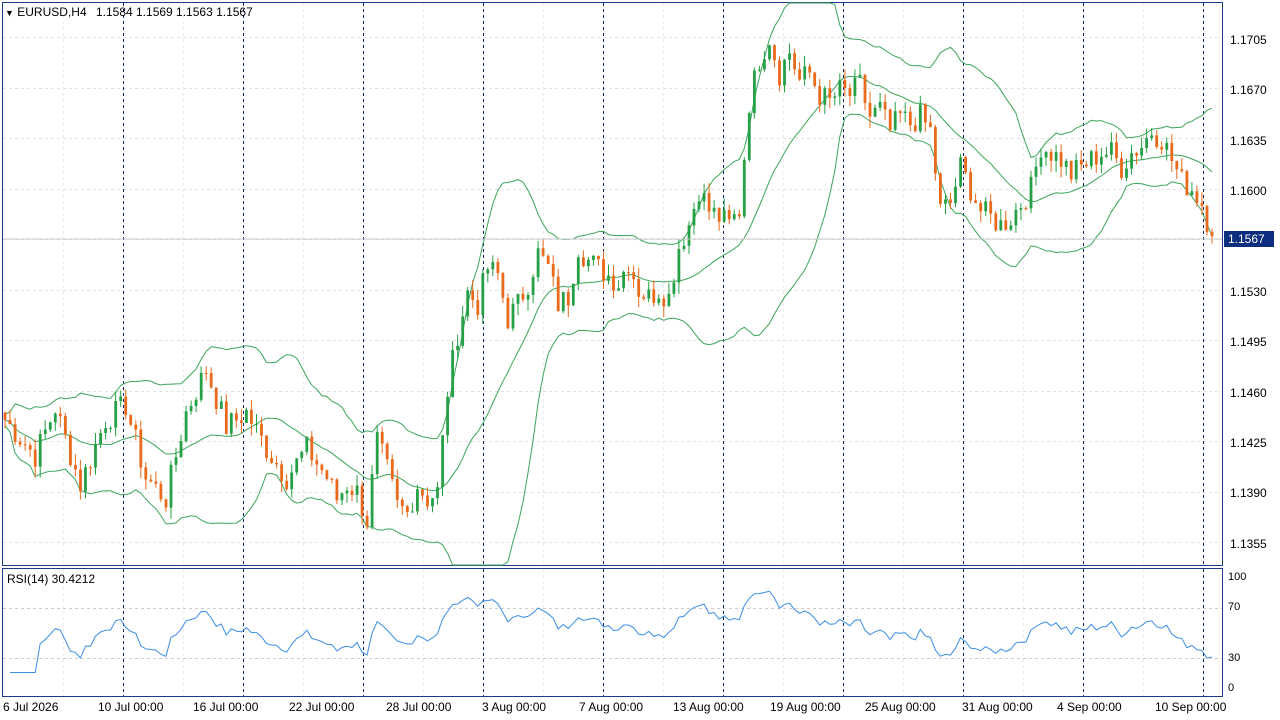 The height and width of the screenshot is (720, 1280). Describe the element at coordinates (1249, 239) in the screenshot. I see `current-price-tag: 1.1567` at that location.